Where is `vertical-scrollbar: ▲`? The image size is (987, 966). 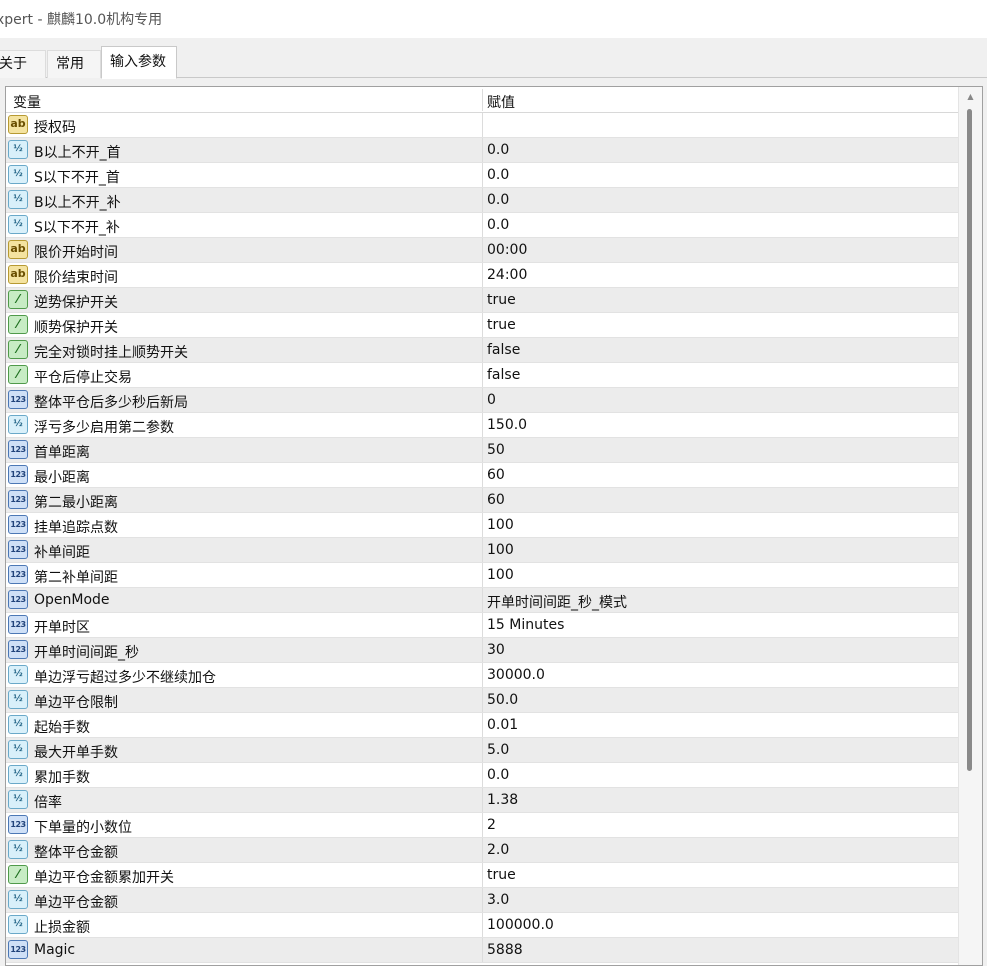 vertical-scrollbar: ▲ is located at coordinates (970, 526).